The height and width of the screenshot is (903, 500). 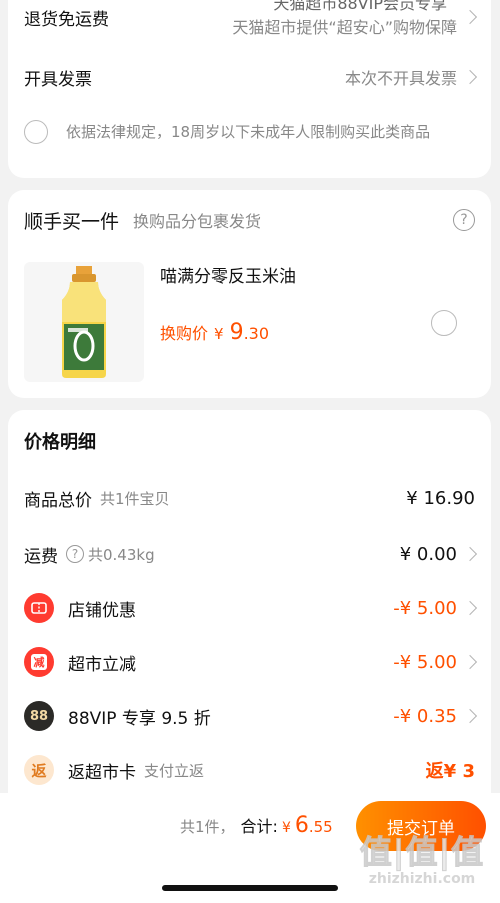 I want to click on price-row-market-discount: 减 超市立减 -¥ 5.00, so click(x=251, y=662).